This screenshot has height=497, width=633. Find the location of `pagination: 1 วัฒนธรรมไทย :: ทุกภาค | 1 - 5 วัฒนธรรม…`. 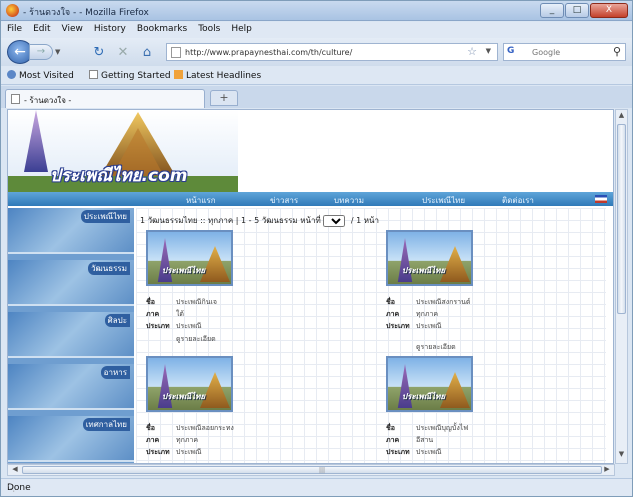

pagination: 1 วัฒนธรรมไทย :: ทุกภาค | 1 - 5 วัฒนธรรม… is located at coordinates (259, 220).